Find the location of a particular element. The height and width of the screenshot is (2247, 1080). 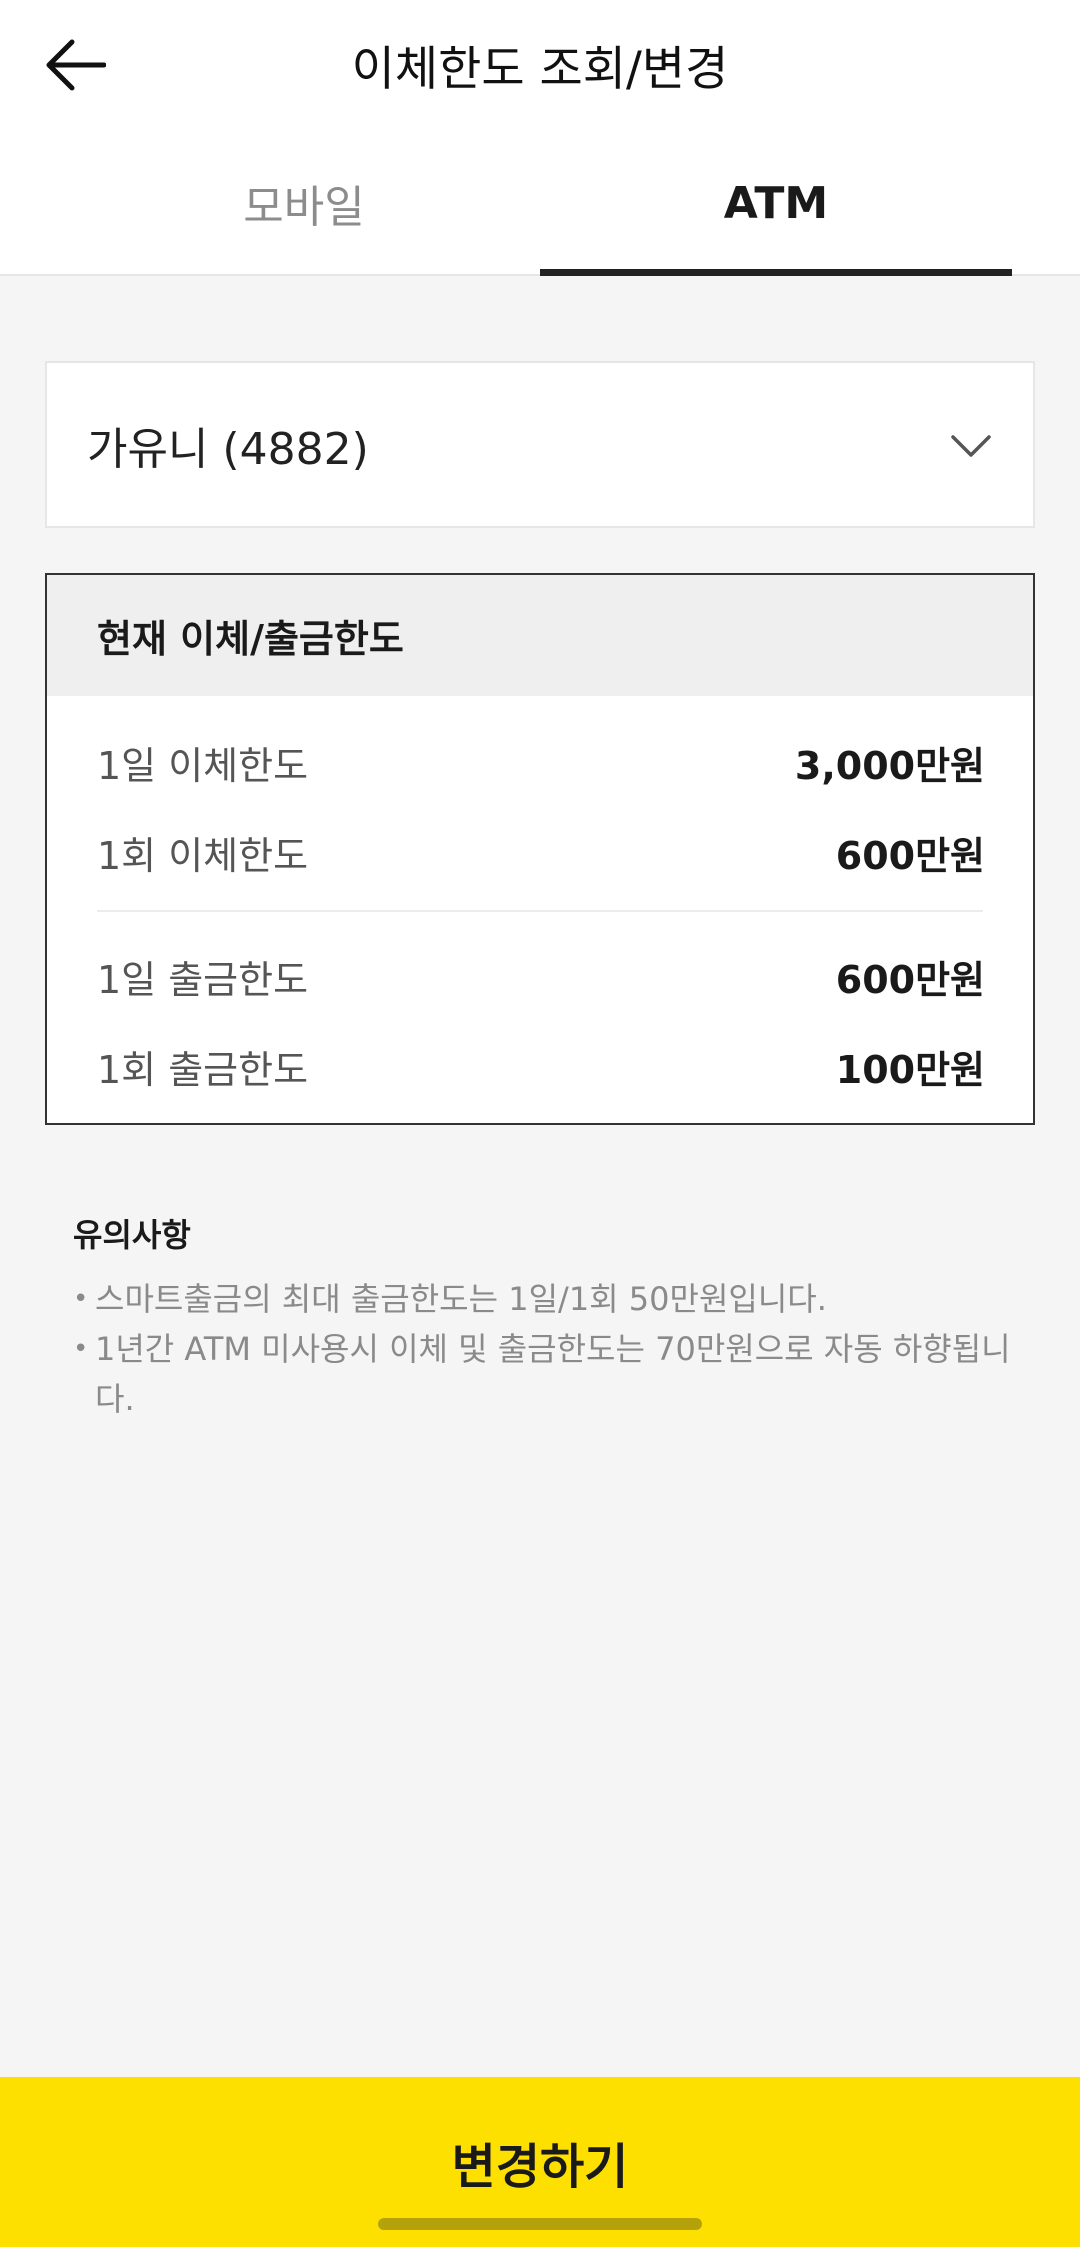

per-withdrawal-limit-row: 1회 출금한도 100만원 is located at coordinates (541, 1066).